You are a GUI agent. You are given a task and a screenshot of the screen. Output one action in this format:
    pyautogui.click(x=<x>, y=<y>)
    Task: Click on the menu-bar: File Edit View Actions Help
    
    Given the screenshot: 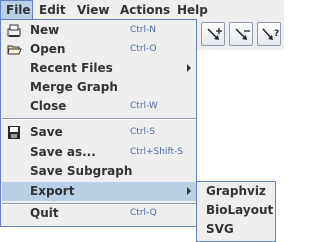 What is the action you would take?
    pyautogui.click(x=142, y=10)
    